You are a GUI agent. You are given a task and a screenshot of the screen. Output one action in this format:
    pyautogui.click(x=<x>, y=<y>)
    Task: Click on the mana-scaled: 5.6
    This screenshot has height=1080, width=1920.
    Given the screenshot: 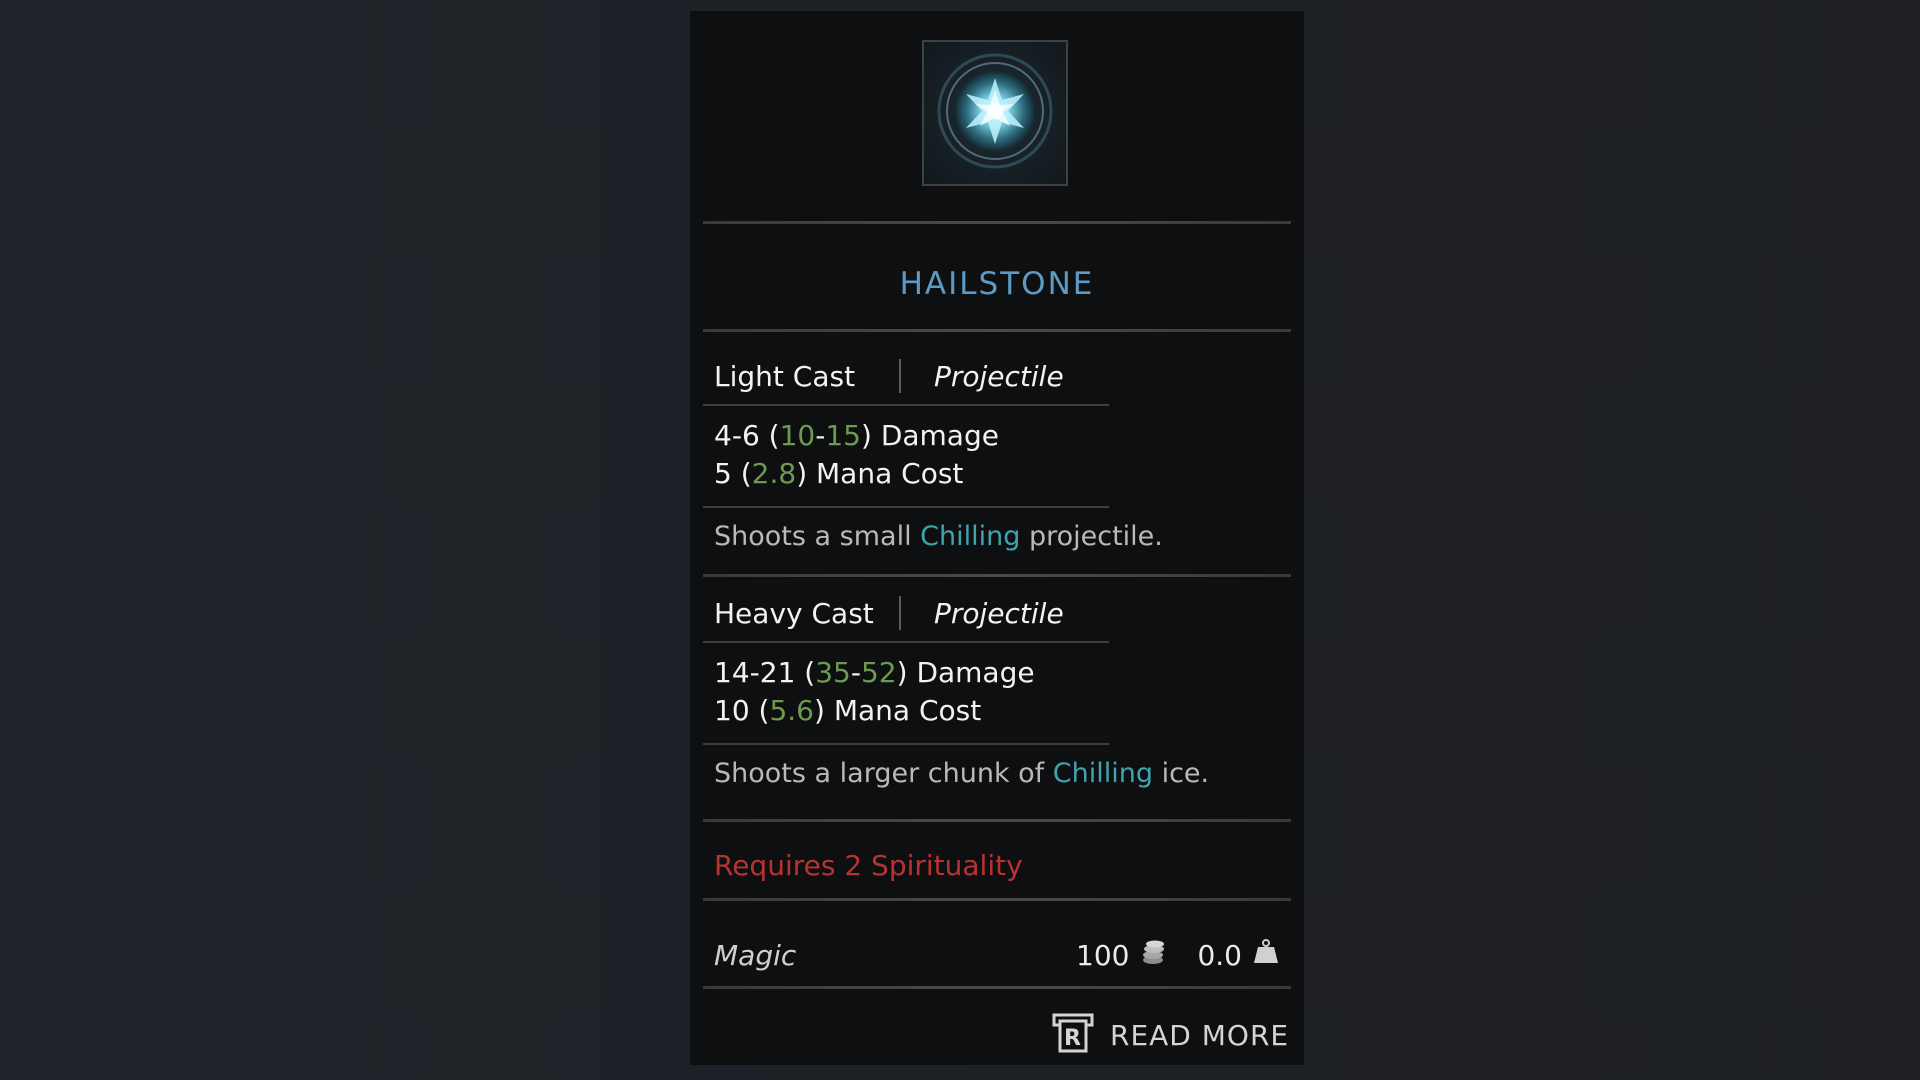 What is the action you would take?
    pyautogui.click(x=791, y=710)
    